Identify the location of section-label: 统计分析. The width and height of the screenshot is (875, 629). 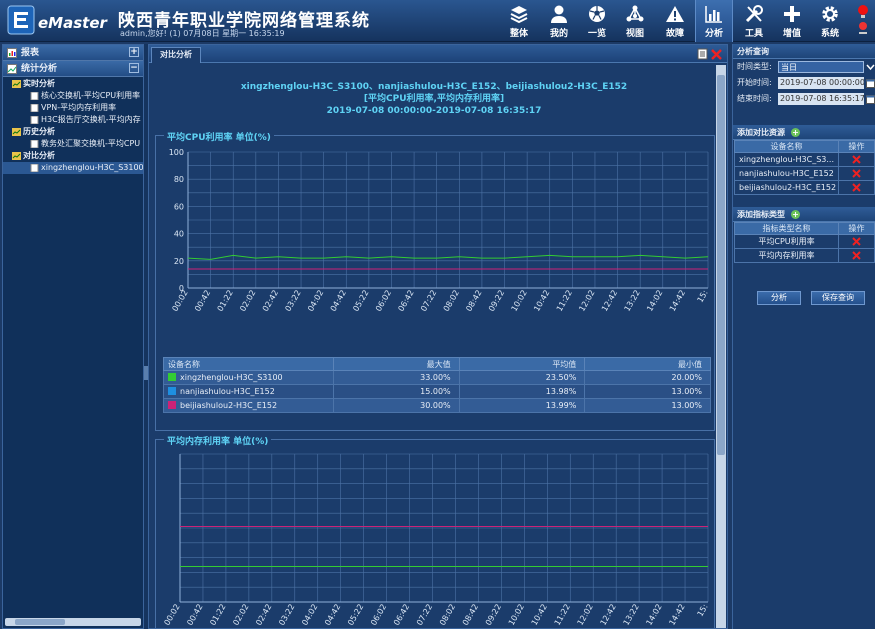
(39, 69).